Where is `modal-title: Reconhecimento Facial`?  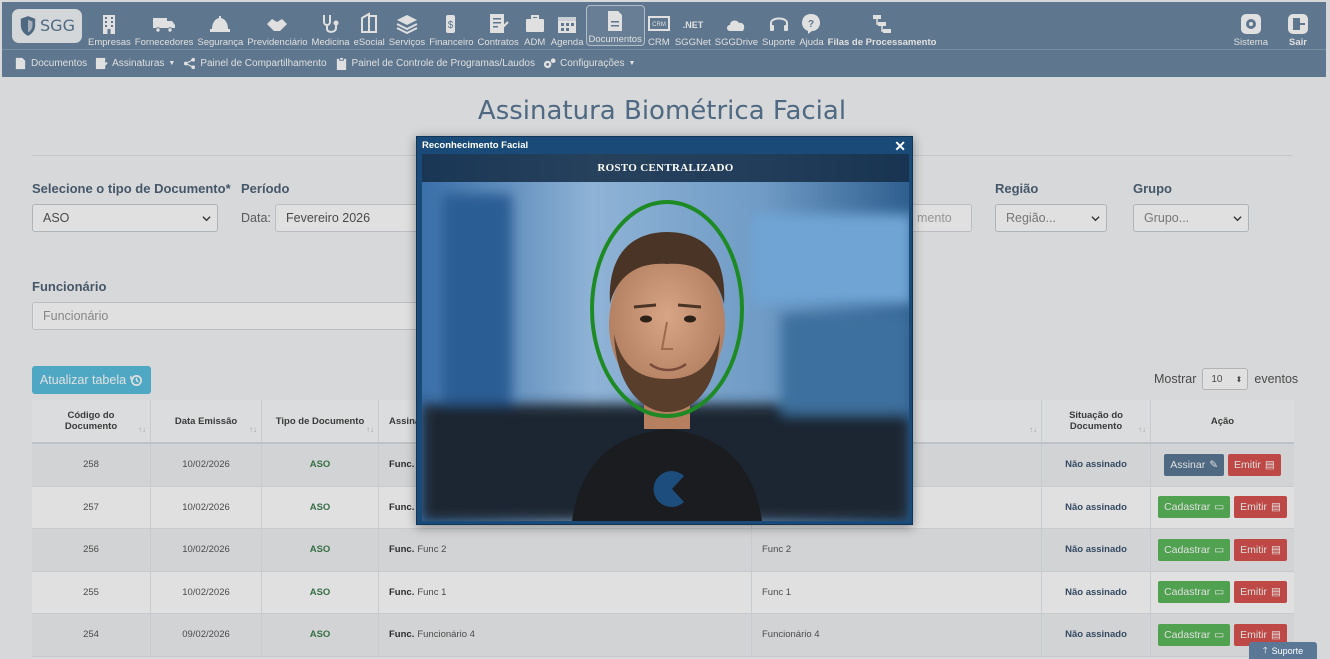
modal-title: Reconhecimento Facial is located at coordinates (475, 145).